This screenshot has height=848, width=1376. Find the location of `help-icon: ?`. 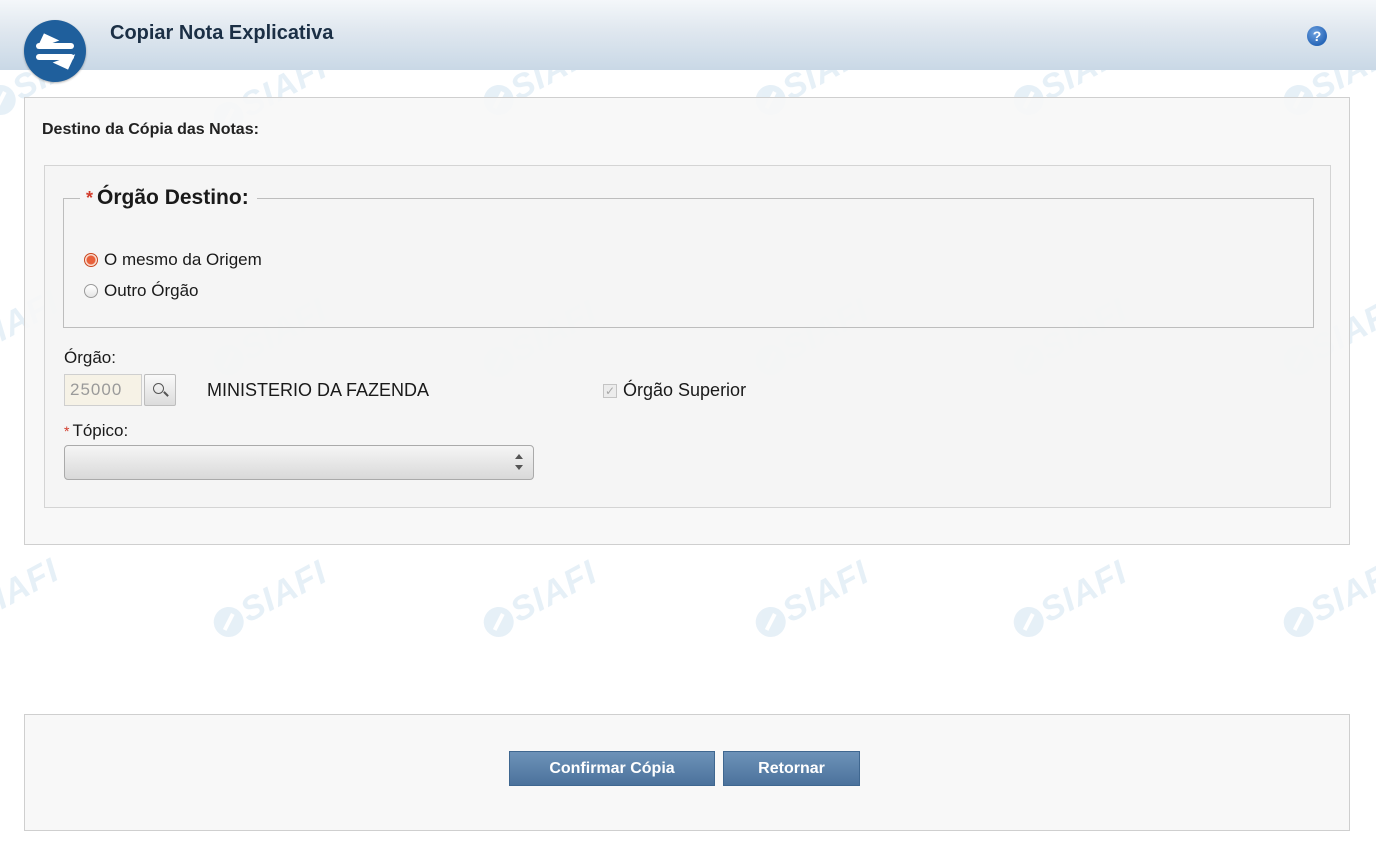

help-icon: ? is located at coordinates (1317, 36).